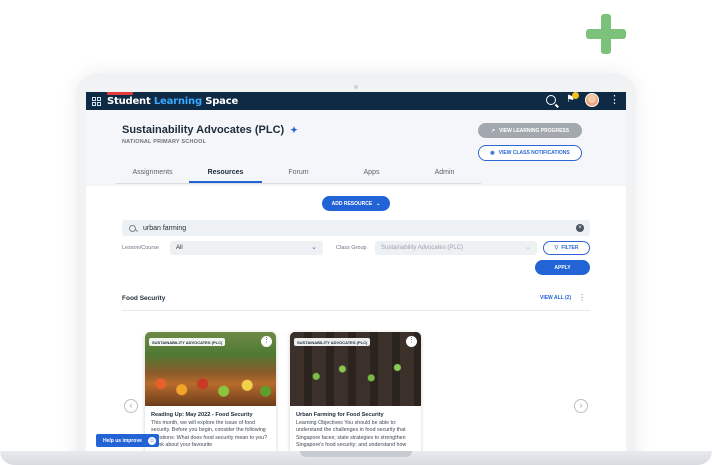 Image resolution: width=712 pixels, height=465 pixels. I want to click on brand-logo: Student Learning Space, so click(173, 99).